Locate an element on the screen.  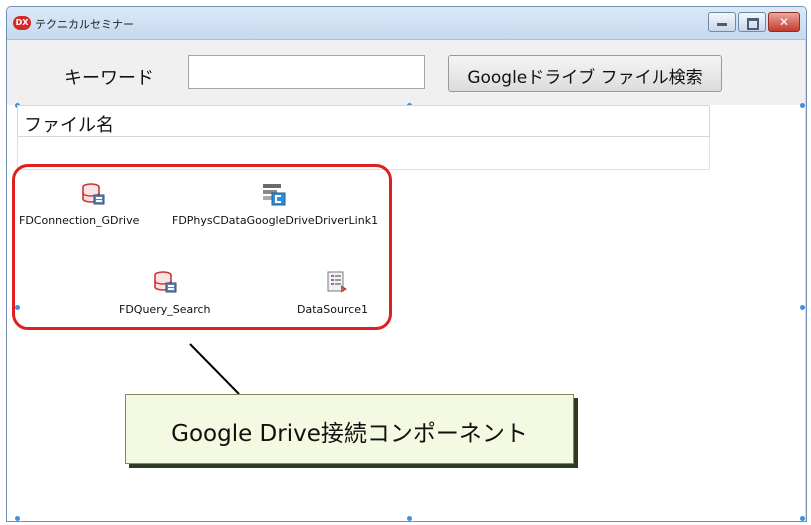
title-bar: DX テクニカルセミナー ✕ is located at coordinates (406, 23).